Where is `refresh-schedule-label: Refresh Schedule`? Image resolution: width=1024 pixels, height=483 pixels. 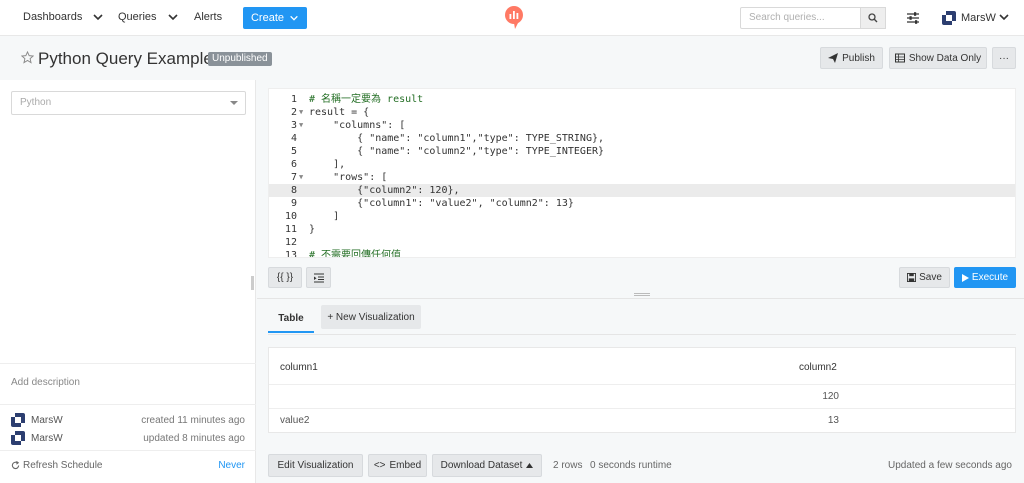 refresh-schedule-label: Refresh Schedule is located at coordinates (57, 465).